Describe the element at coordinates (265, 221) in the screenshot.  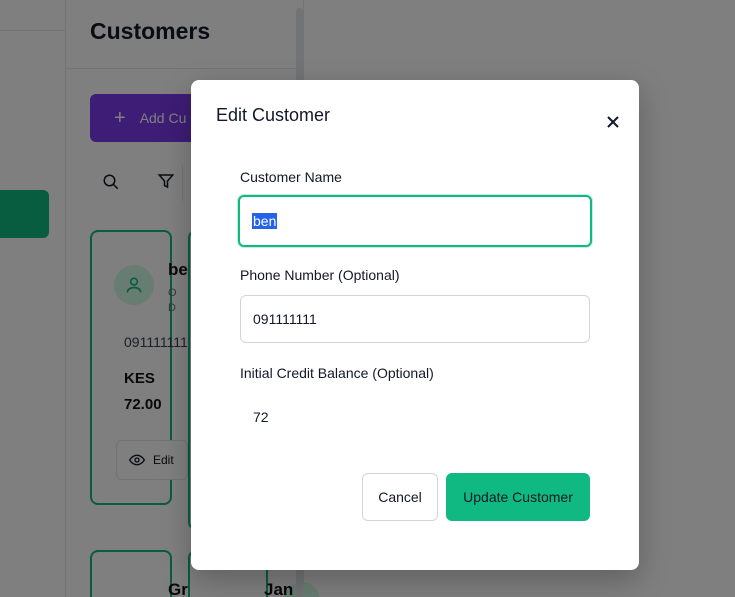
I see `selected-text: ben` at that location.